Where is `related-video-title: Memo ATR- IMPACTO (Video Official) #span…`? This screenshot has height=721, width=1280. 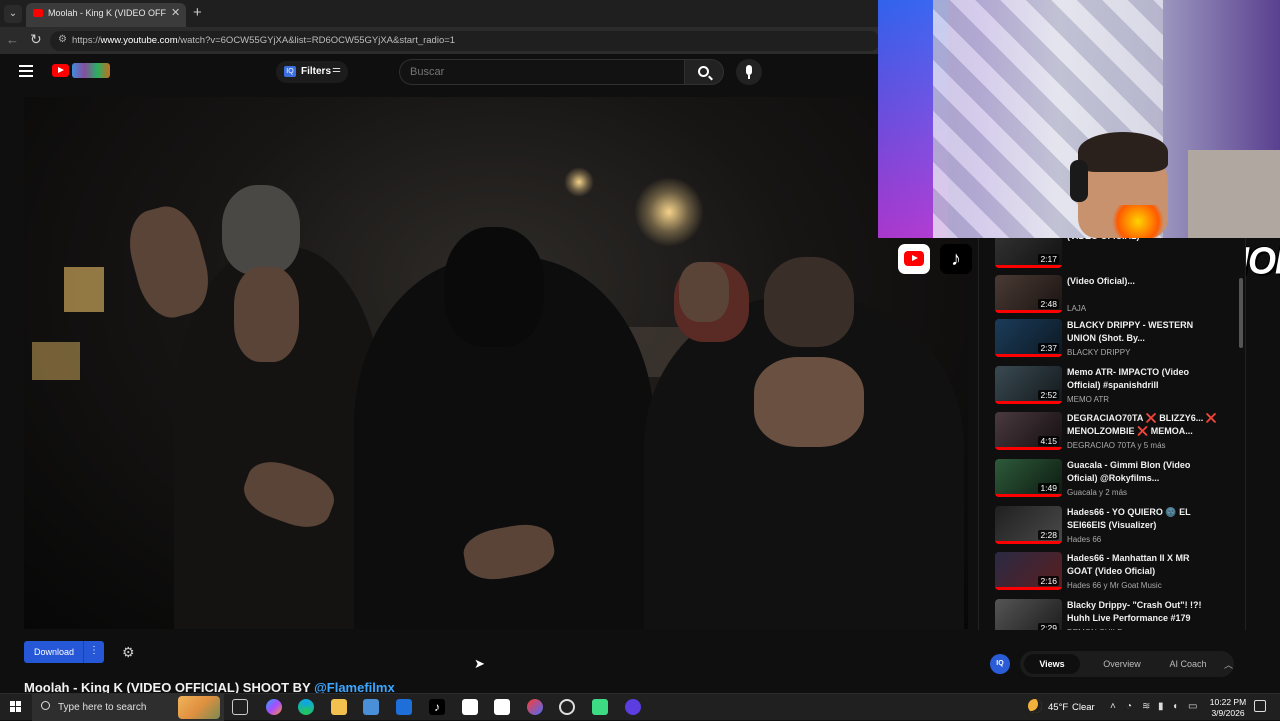
related-video-title: Memo ATR- IMPACTO (Video Official) #span… is located at coordinates (1142, 379).